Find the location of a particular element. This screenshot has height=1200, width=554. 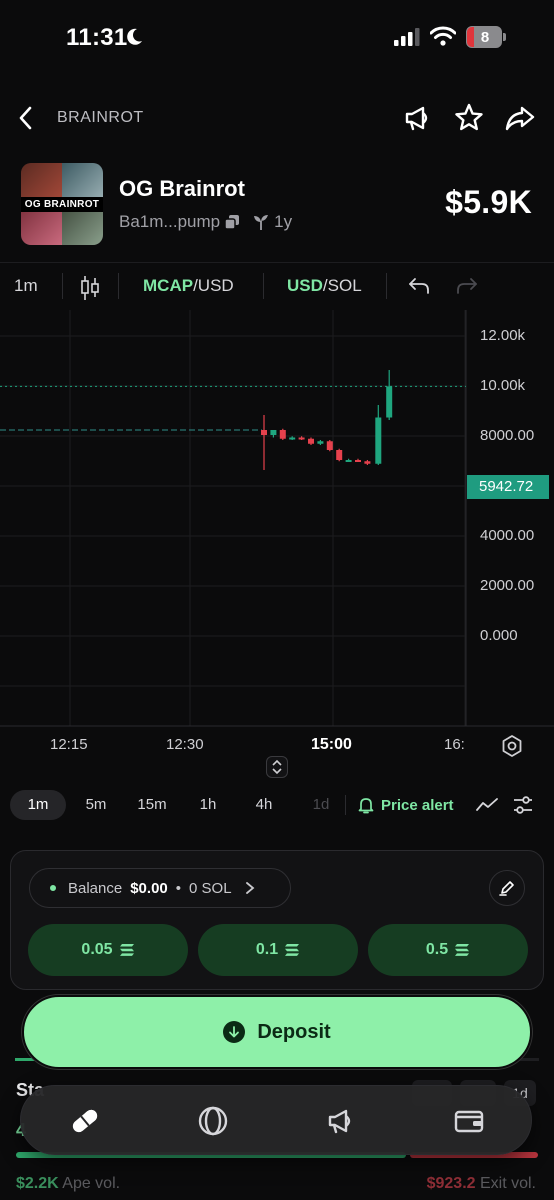

status-dot is located at coordinates (53, 888).